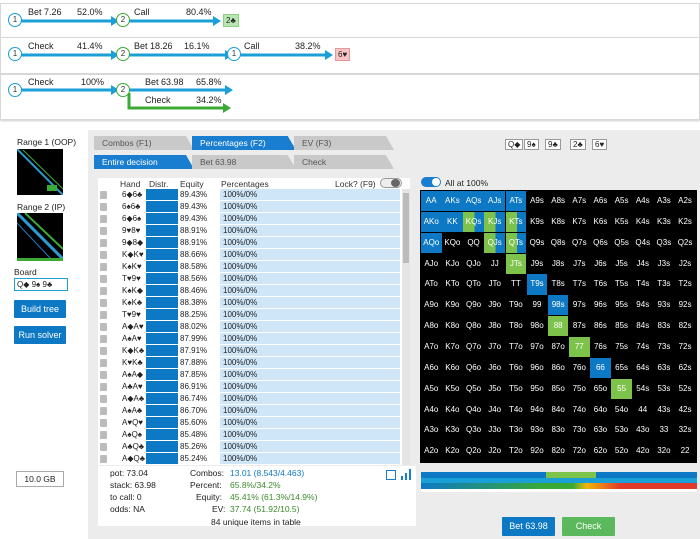 This screenshot has height=539, width=700. I want to click on table-row: T♥9♥ 88.25% 100%/0%, so click(250, 314).